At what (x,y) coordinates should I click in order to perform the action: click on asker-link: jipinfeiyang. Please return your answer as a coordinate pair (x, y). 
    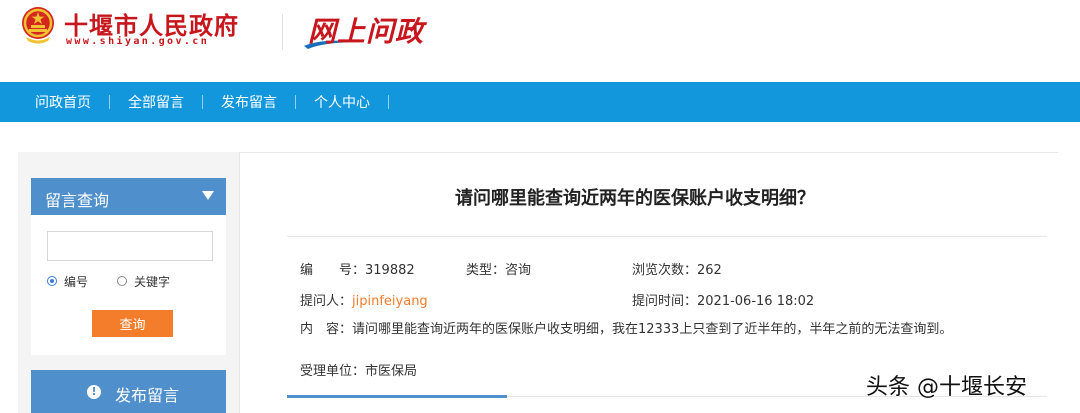
    Looking at the image, I should click on (390, 301).